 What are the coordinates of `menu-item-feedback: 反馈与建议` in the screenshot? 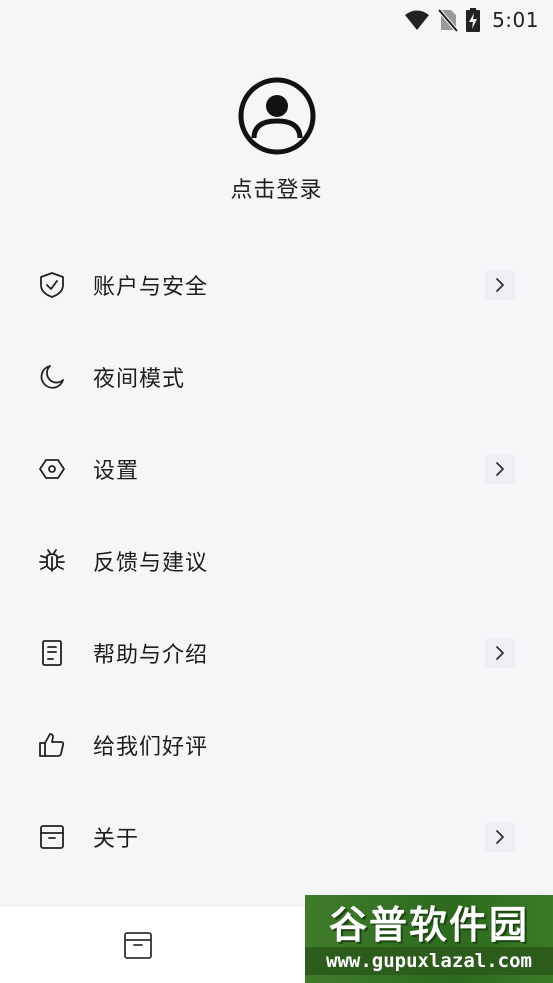 It's located at (276, 561).